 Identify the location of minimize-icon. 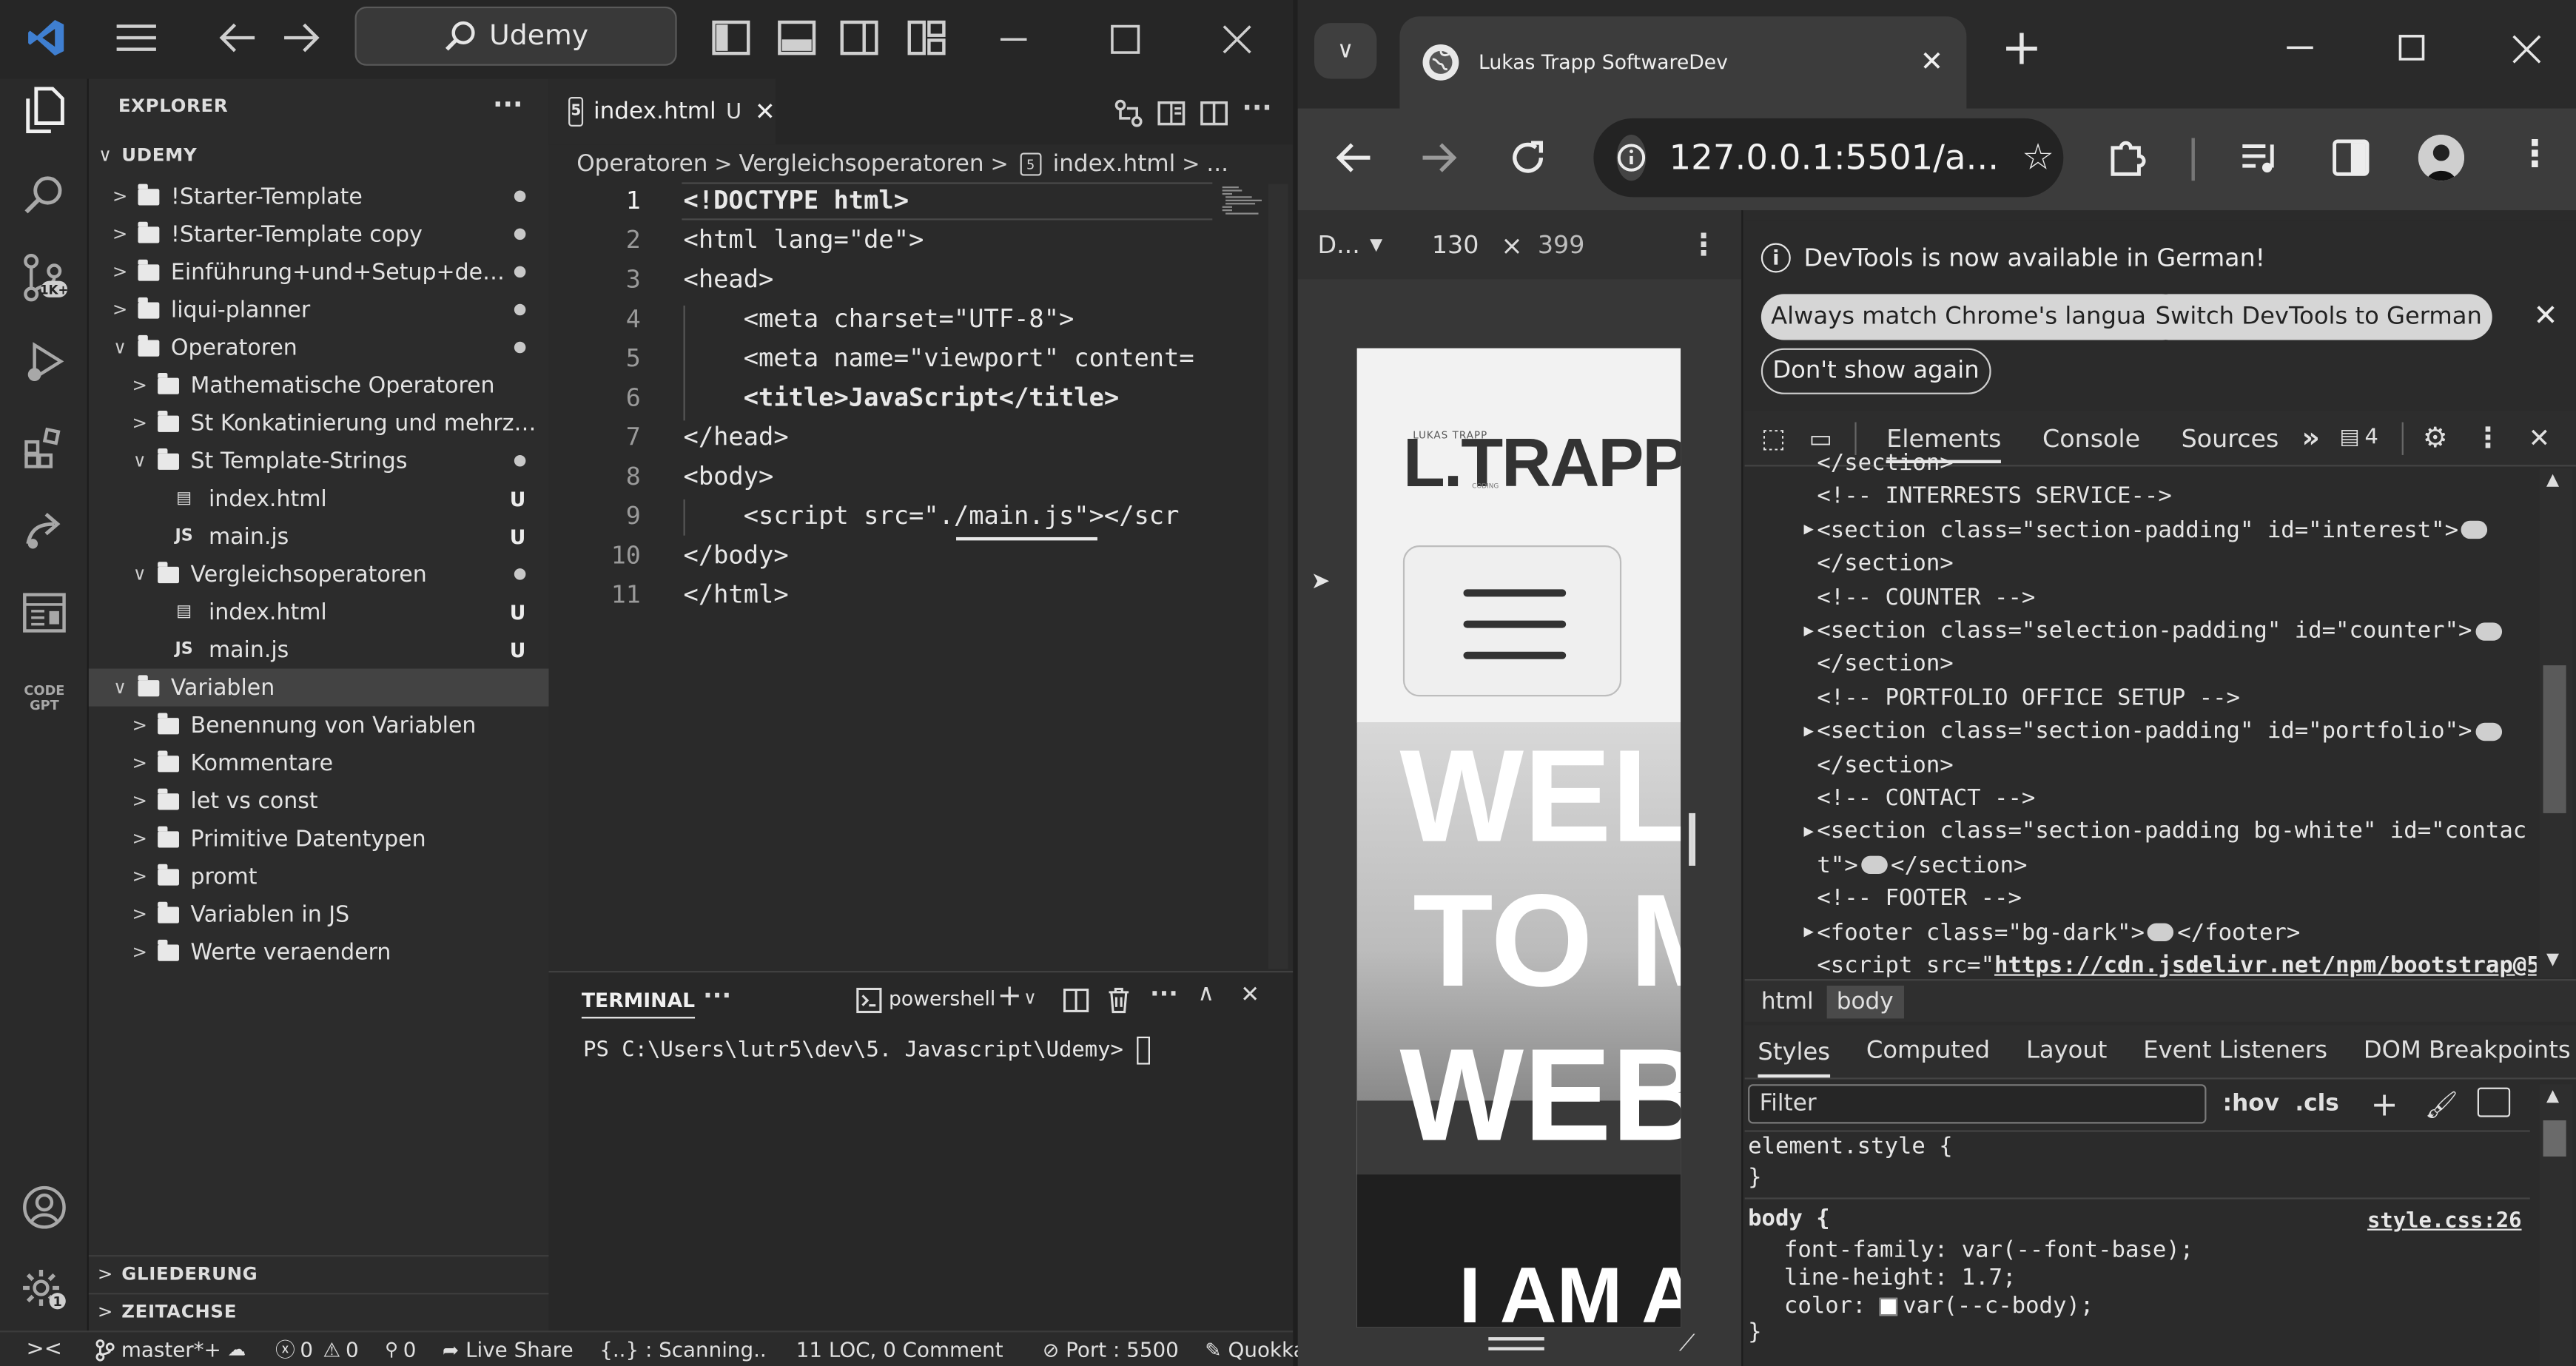
(1013, 38).